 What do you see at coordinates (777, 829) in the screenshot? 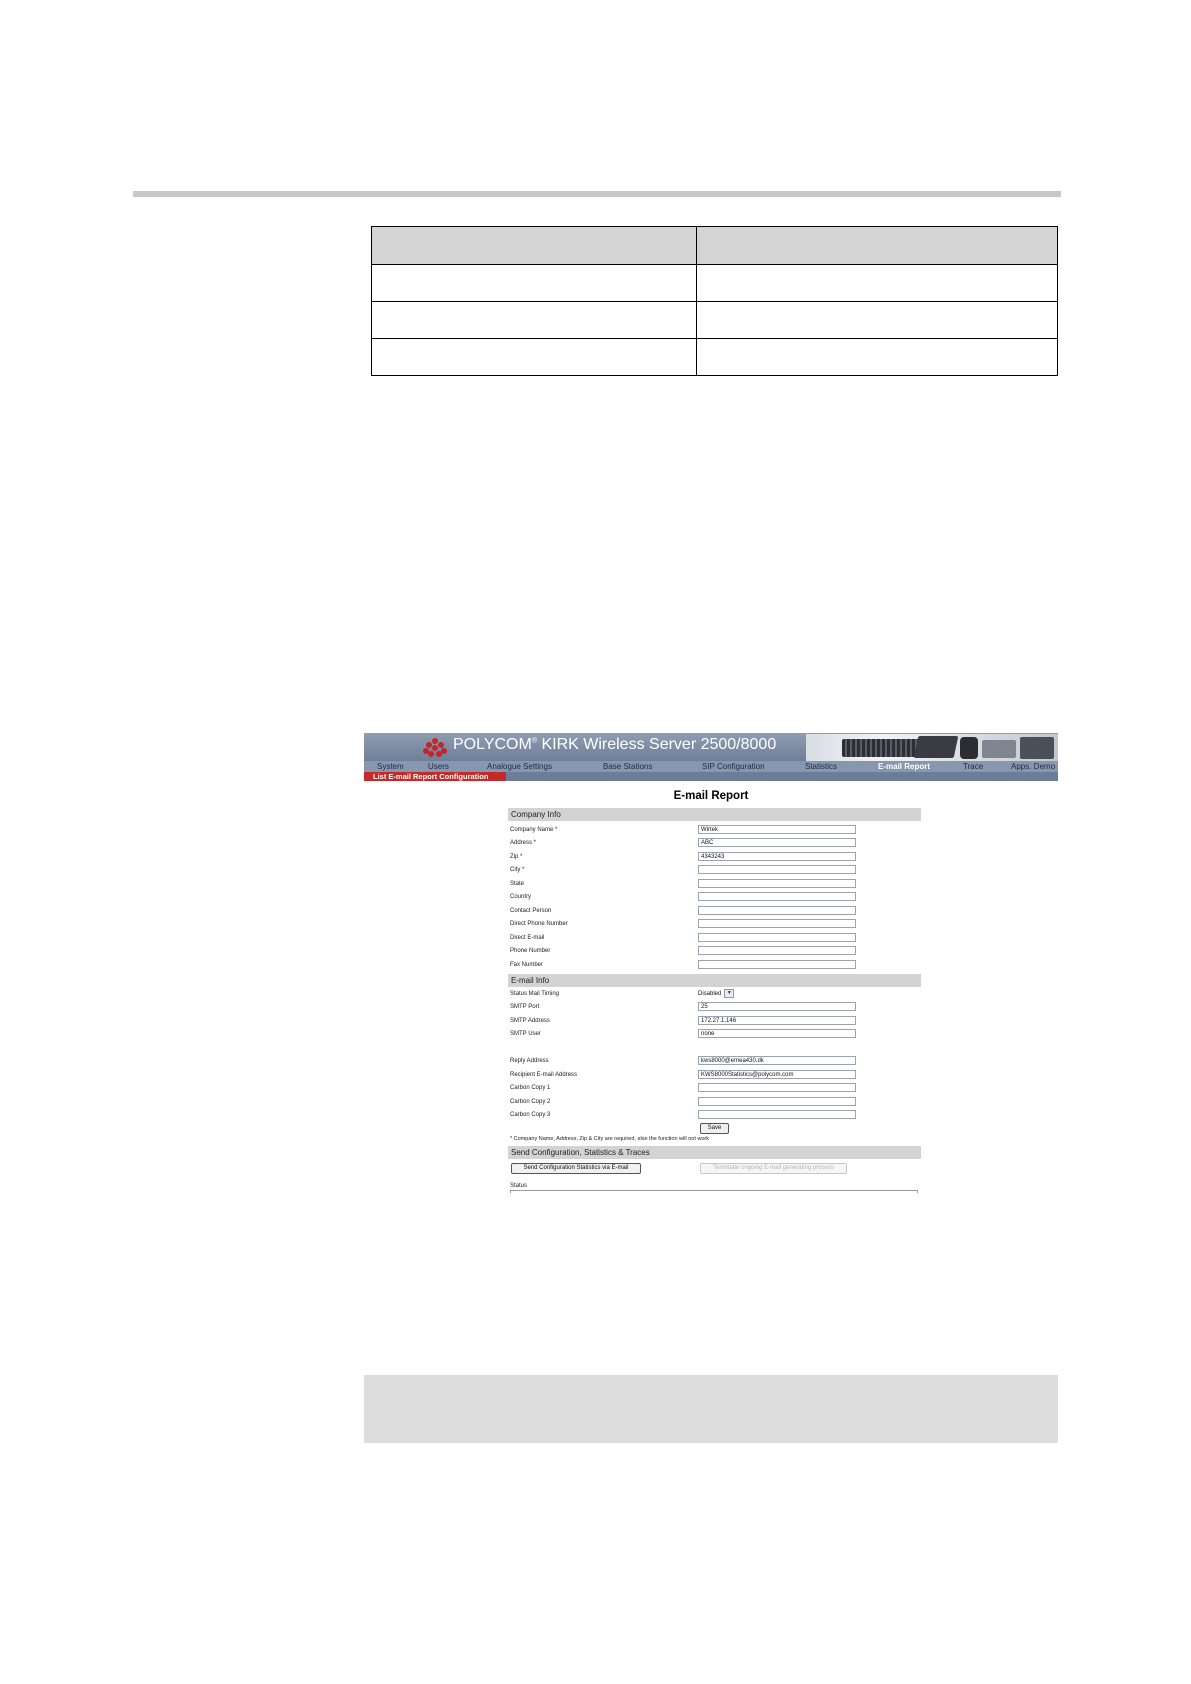
I see `company-name-field: Wirtek` at bounding box center [777, 829].